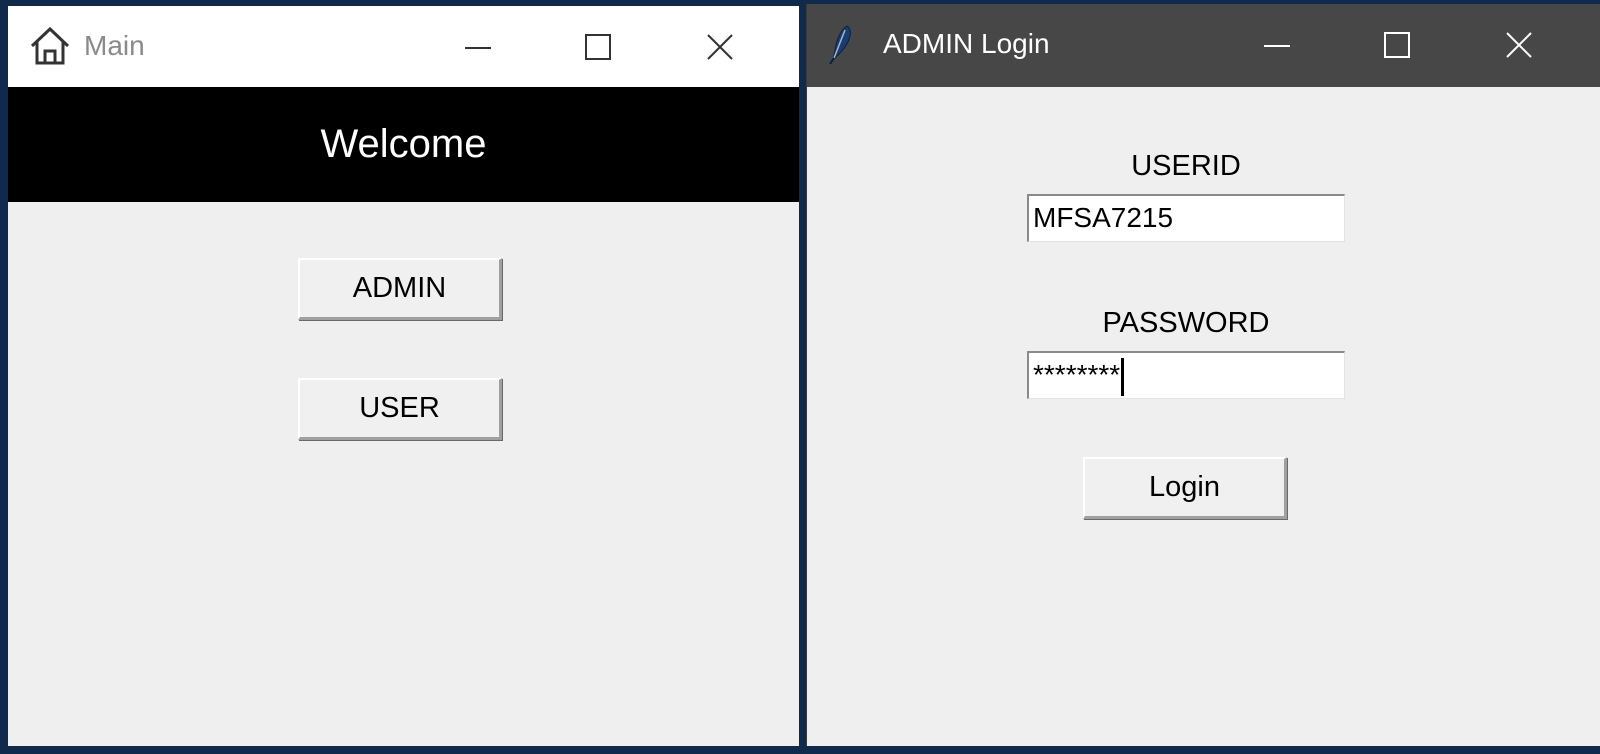 This screenshot has width=1600, height=754. Describe the element at coordinates (1186, 166) in the screenshot. I see `userid-label: USERID` at that location.